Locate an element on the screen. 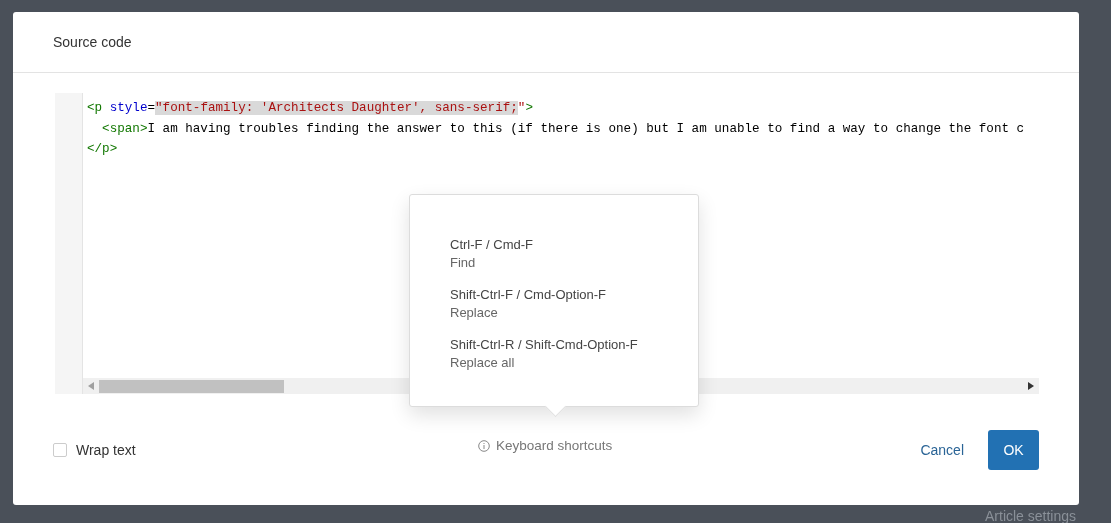 The image size is (1111, 523). shortcut-keys: Ctrl-F / Cmd-F is located at coordinates (554, 244).